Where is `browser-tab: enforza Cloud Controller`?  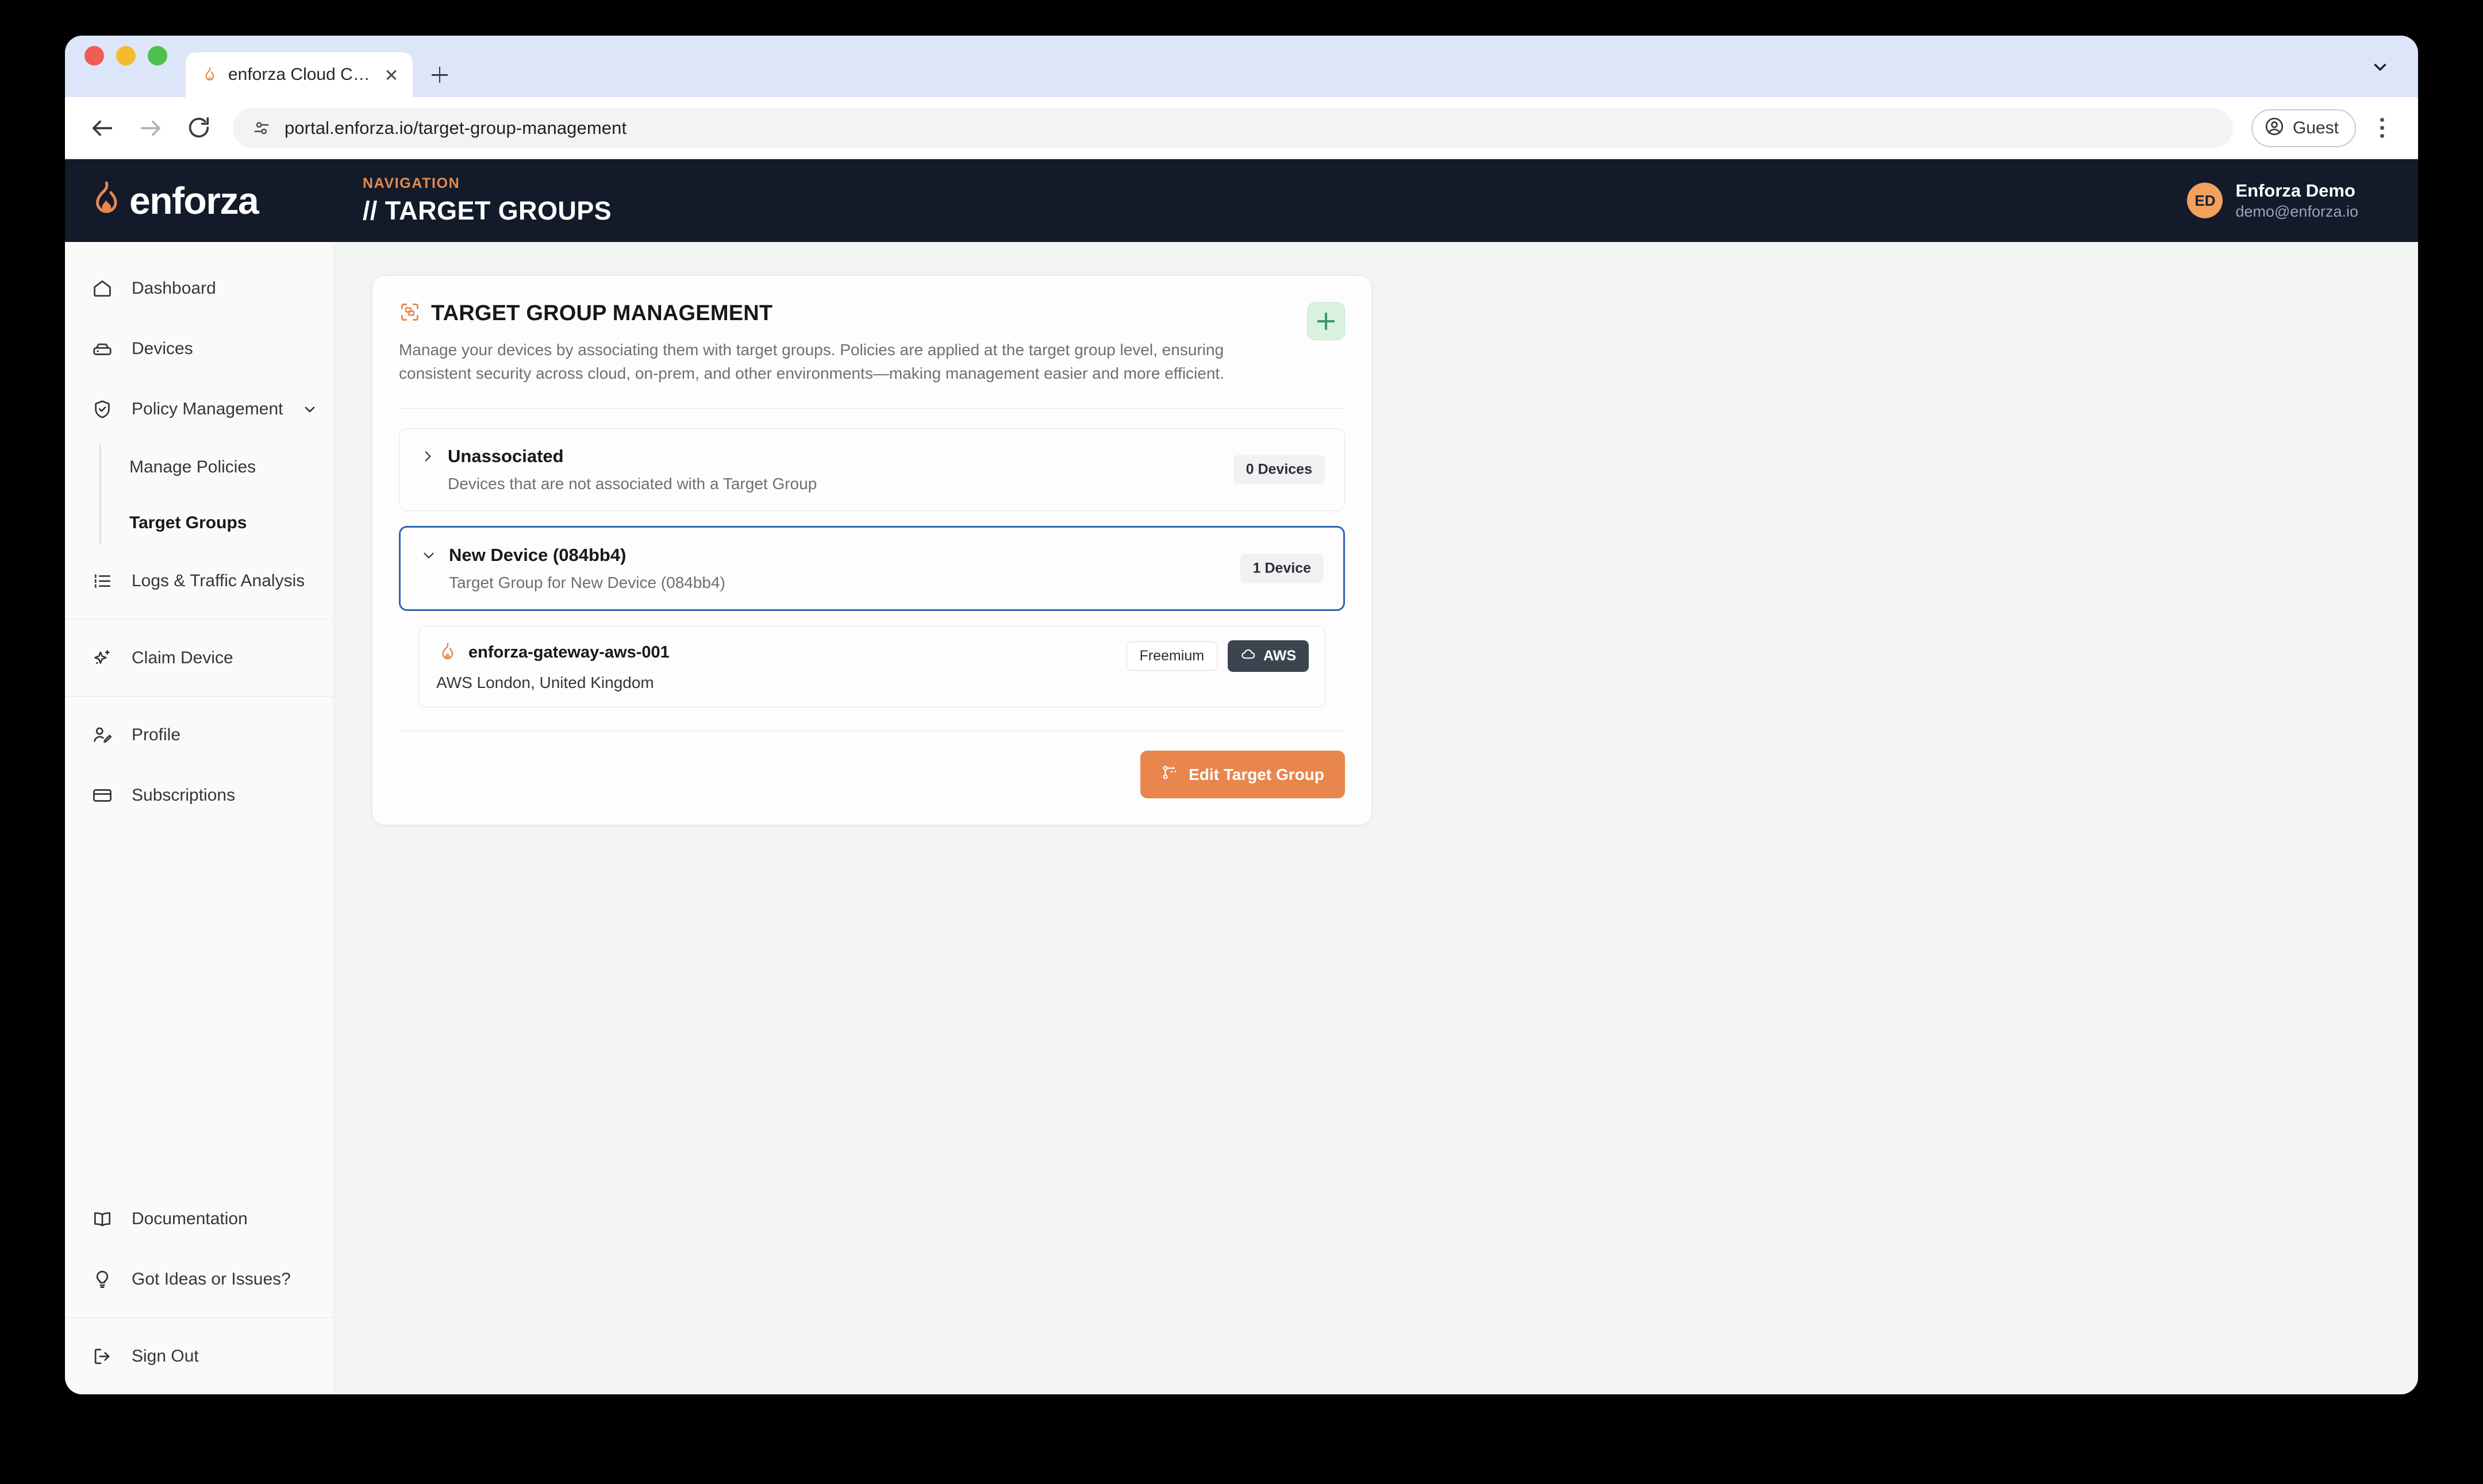
browser-tab: enforza Cloud Controller is located at coordinates (299, 74).